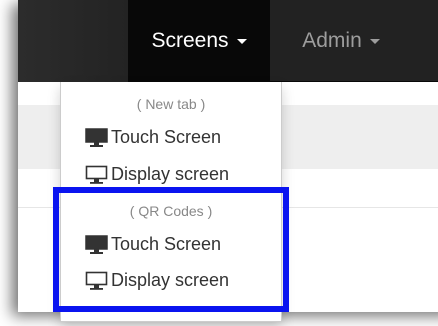 The height and width of the screenshot is (326, 438). Describe the element at coordinates (171, 104) in the screenshot. I see `dropdown-header-new-tab: ( New tab )` at that location.